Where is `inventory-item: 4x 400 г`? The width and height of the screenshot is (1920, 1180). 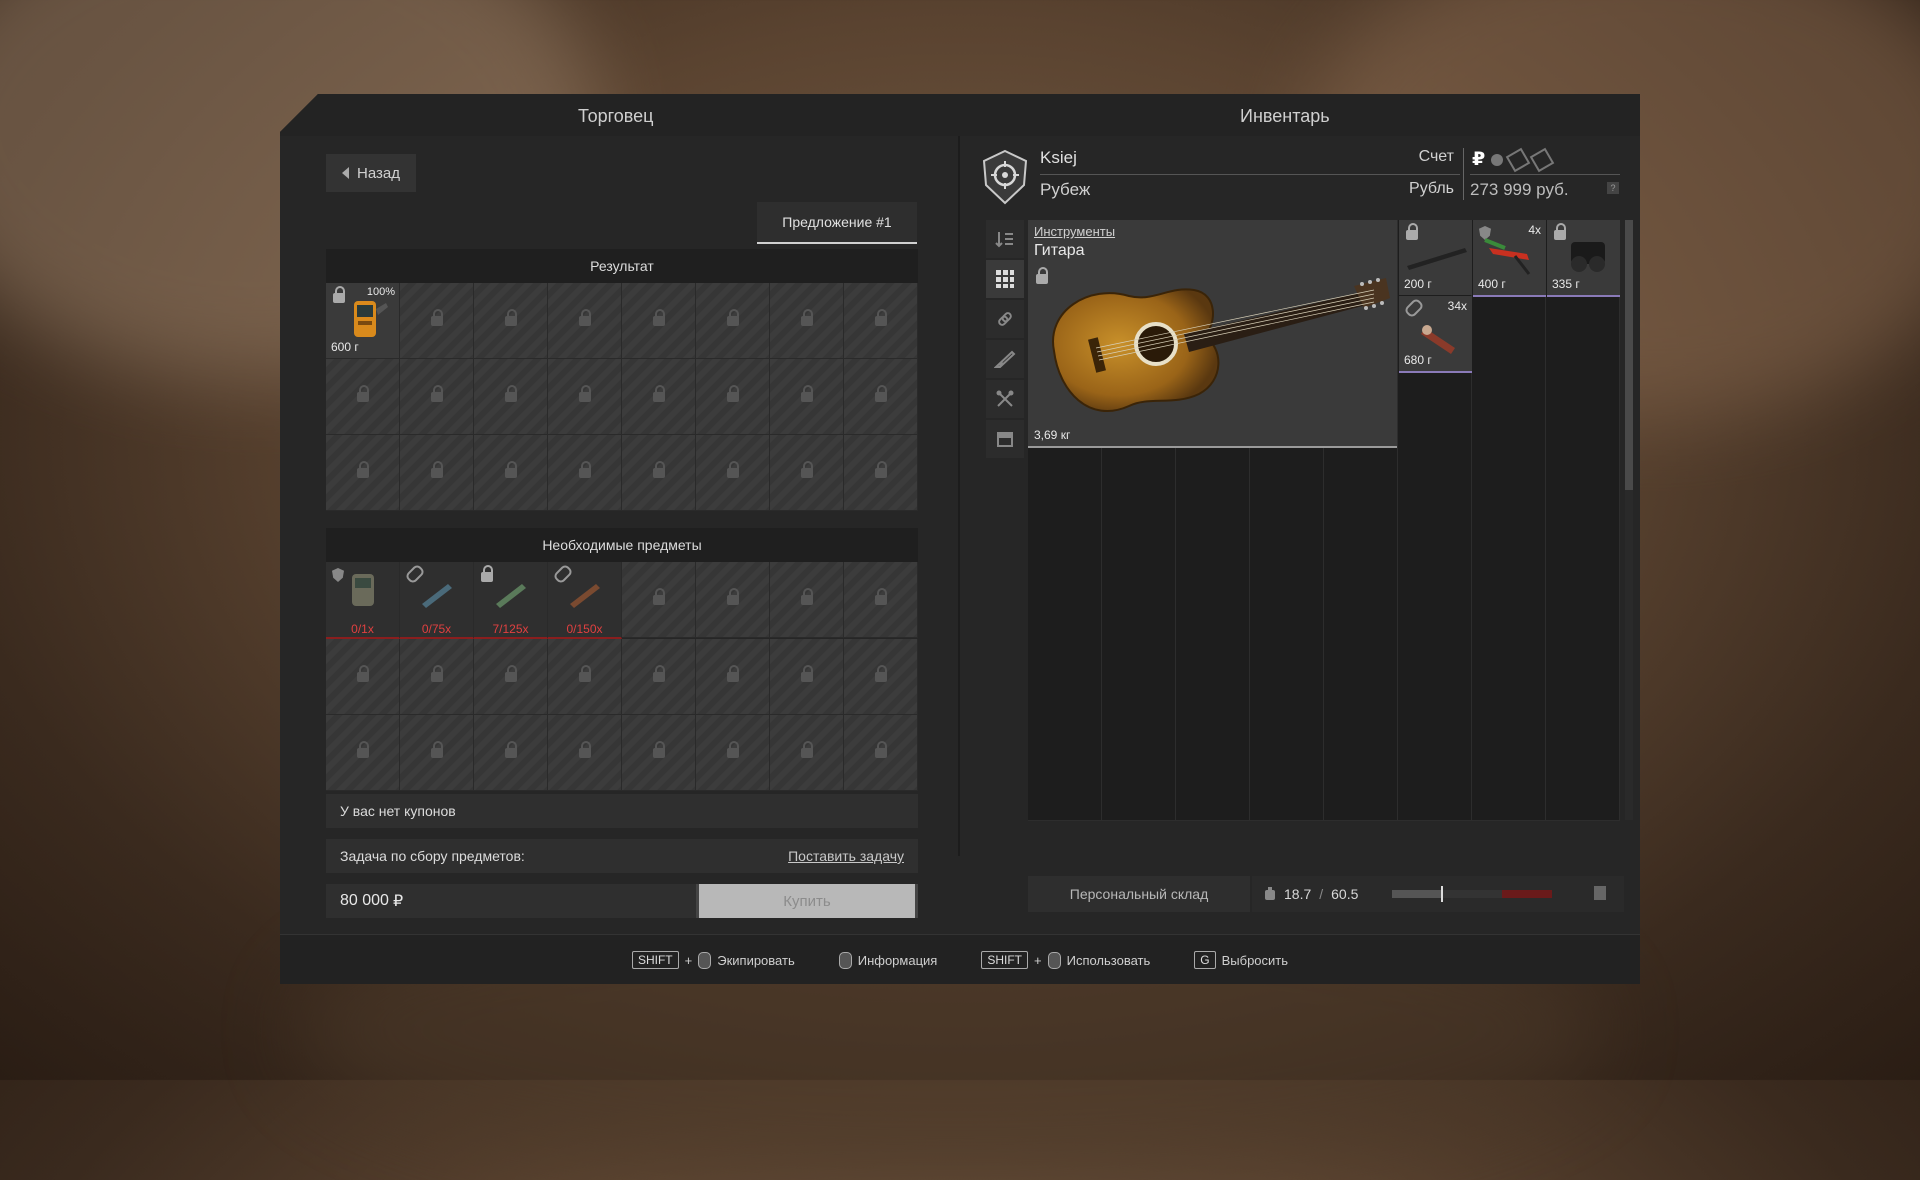 inventory-item: 4x 400 г is located at coordinates (1509, 258).